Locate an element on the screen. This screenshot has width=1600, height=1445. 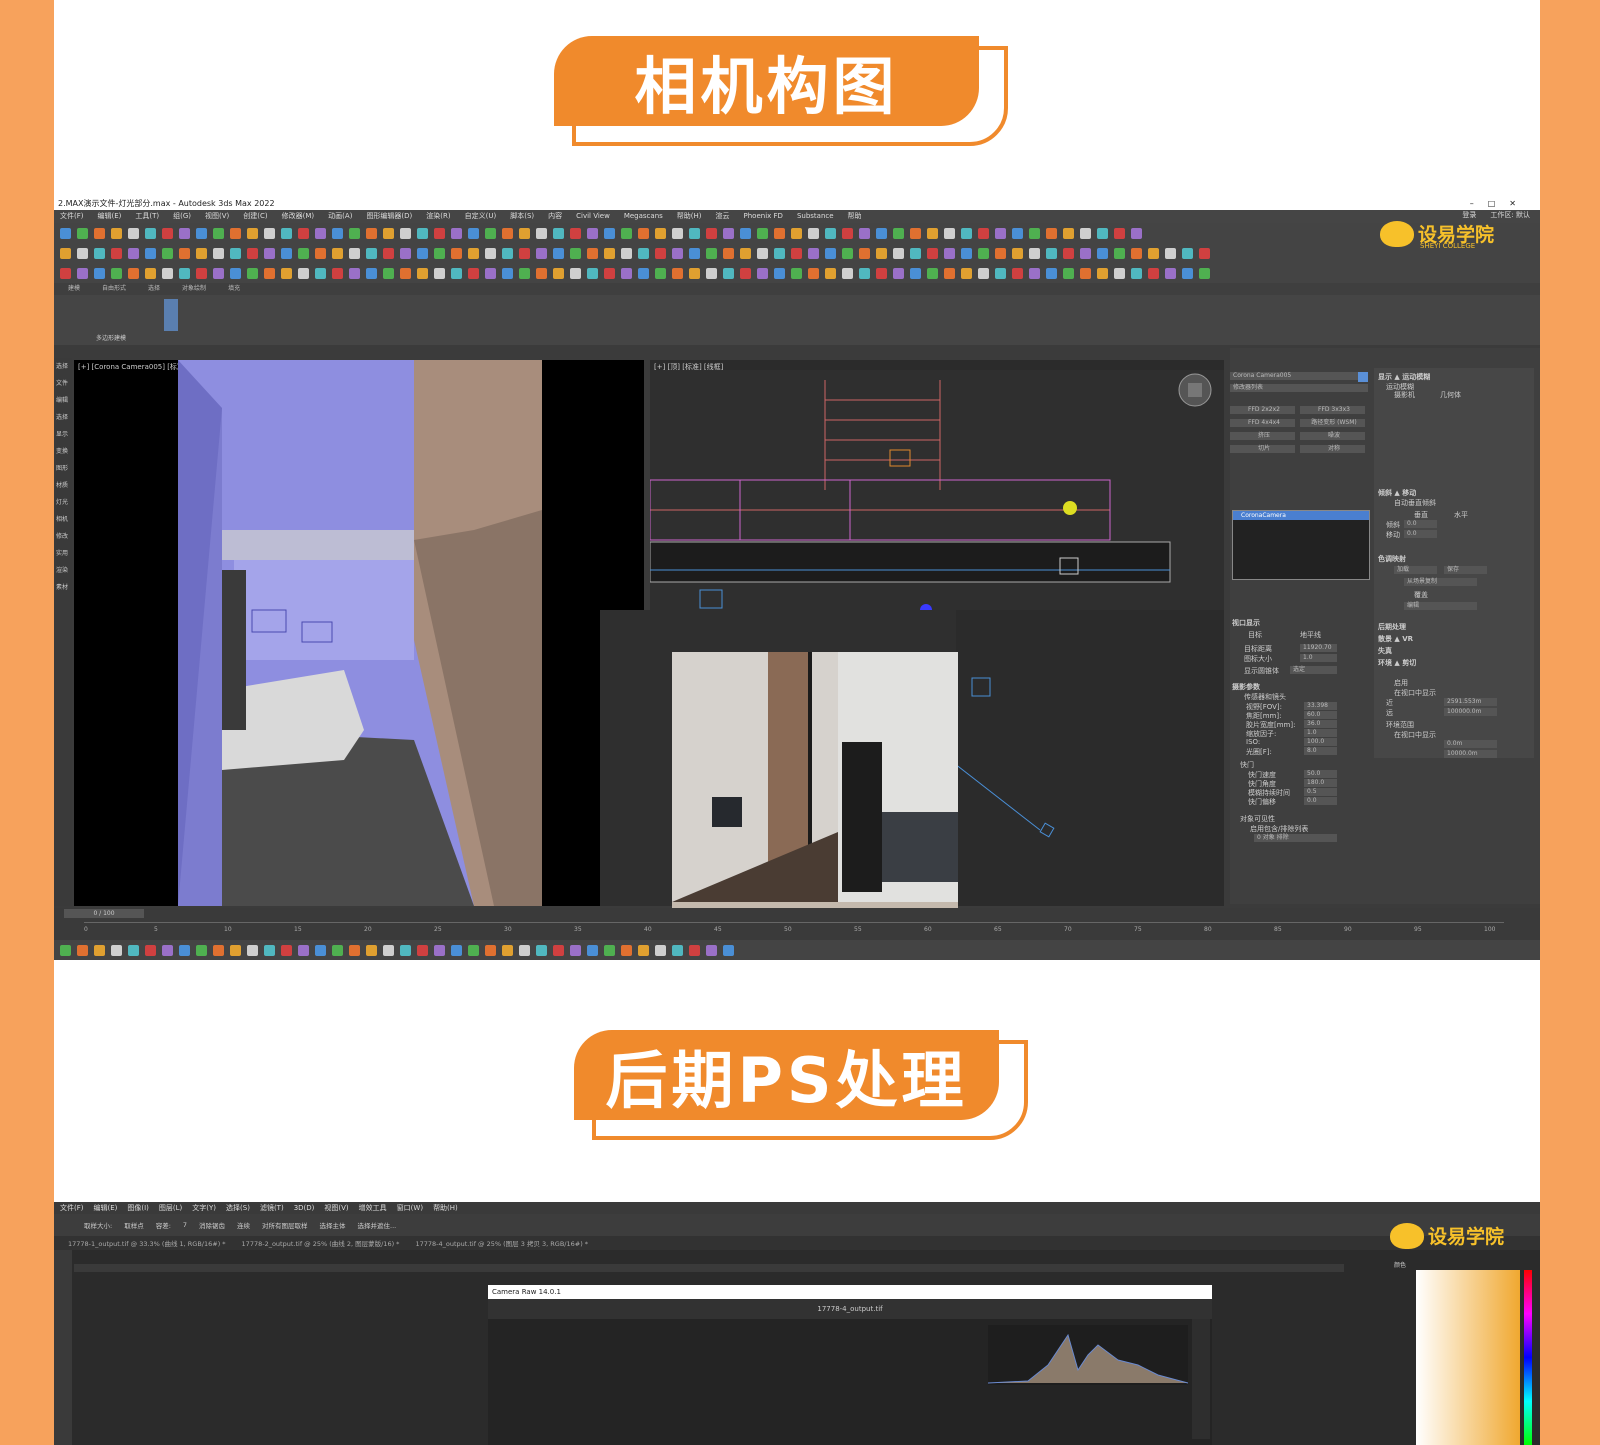
max-menu-item: 工具(T) is located at coordinates (147, 216).